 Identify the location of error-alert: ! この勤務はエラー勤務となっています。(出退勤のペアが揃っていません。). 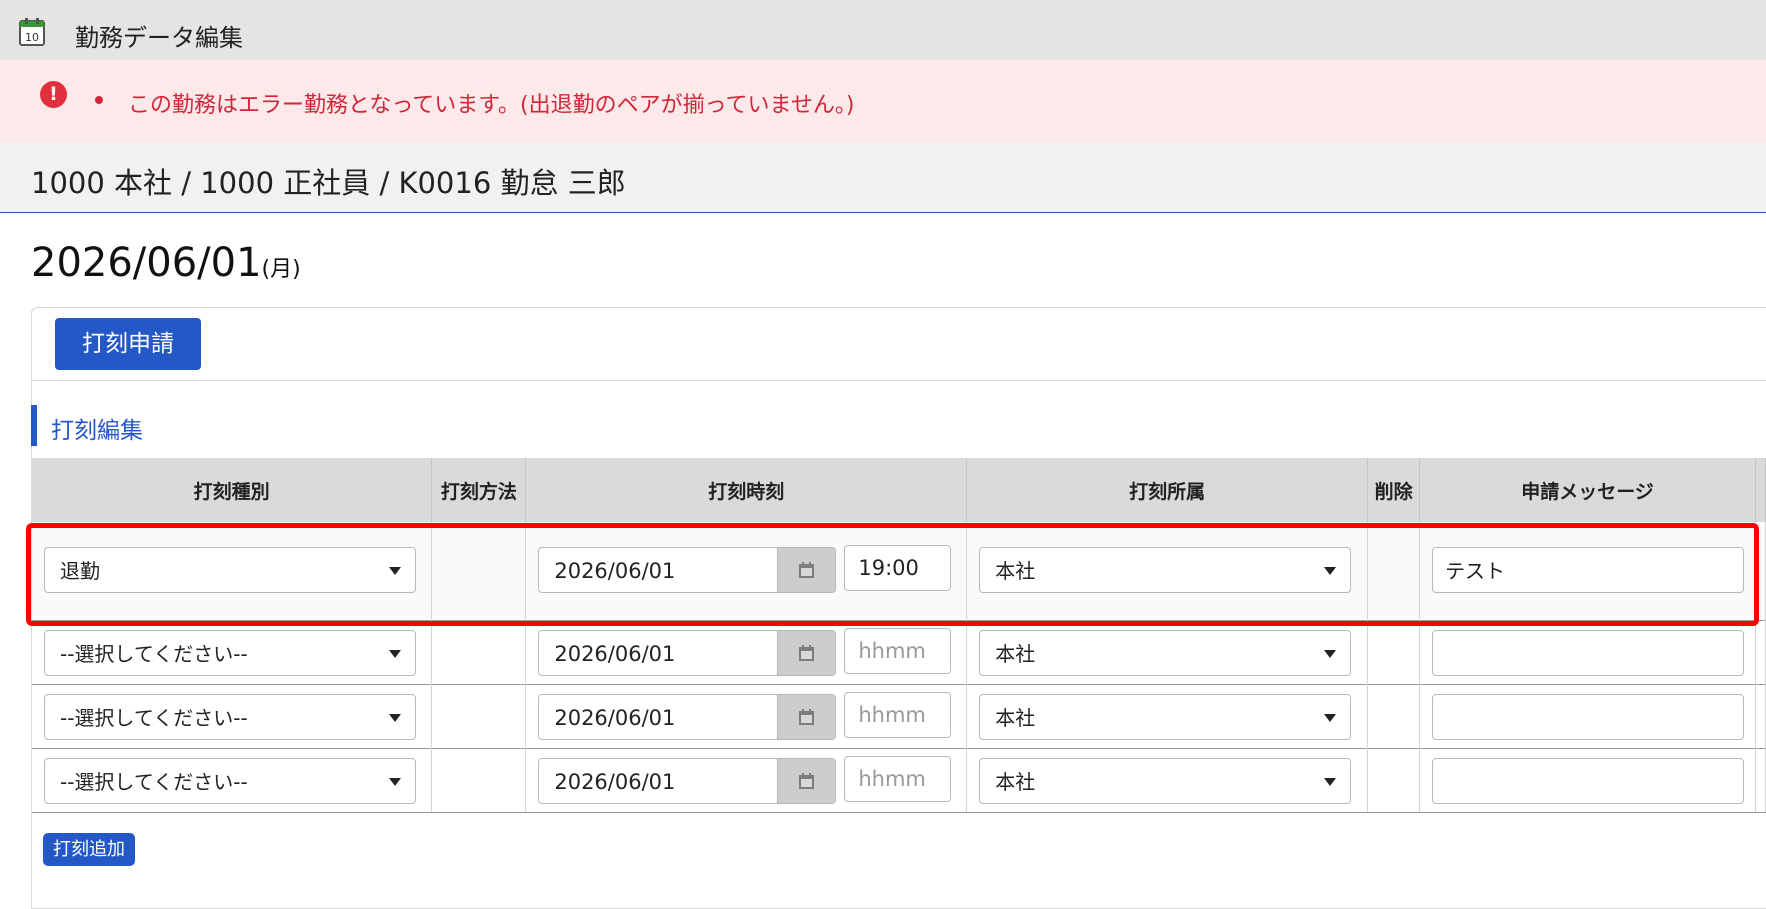
(883, 101).